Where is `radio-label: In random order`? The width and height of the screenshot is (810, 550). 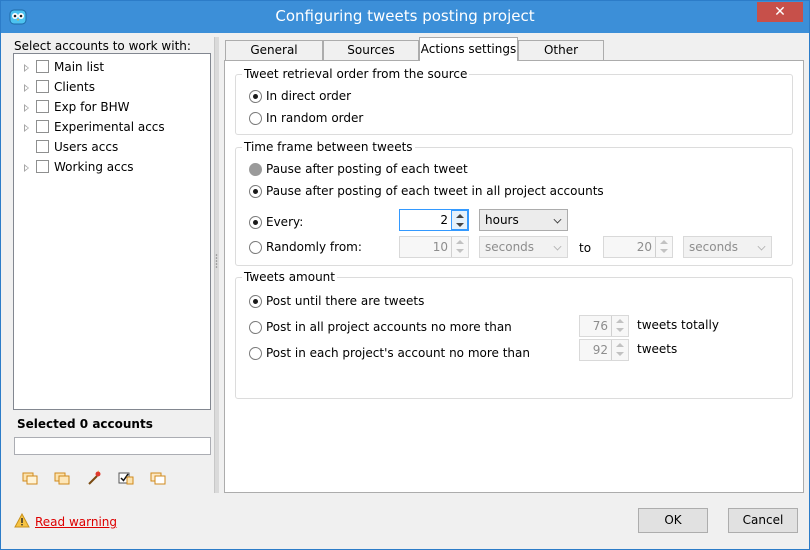
radio-label: In random order is located at coordinates (315, 118).